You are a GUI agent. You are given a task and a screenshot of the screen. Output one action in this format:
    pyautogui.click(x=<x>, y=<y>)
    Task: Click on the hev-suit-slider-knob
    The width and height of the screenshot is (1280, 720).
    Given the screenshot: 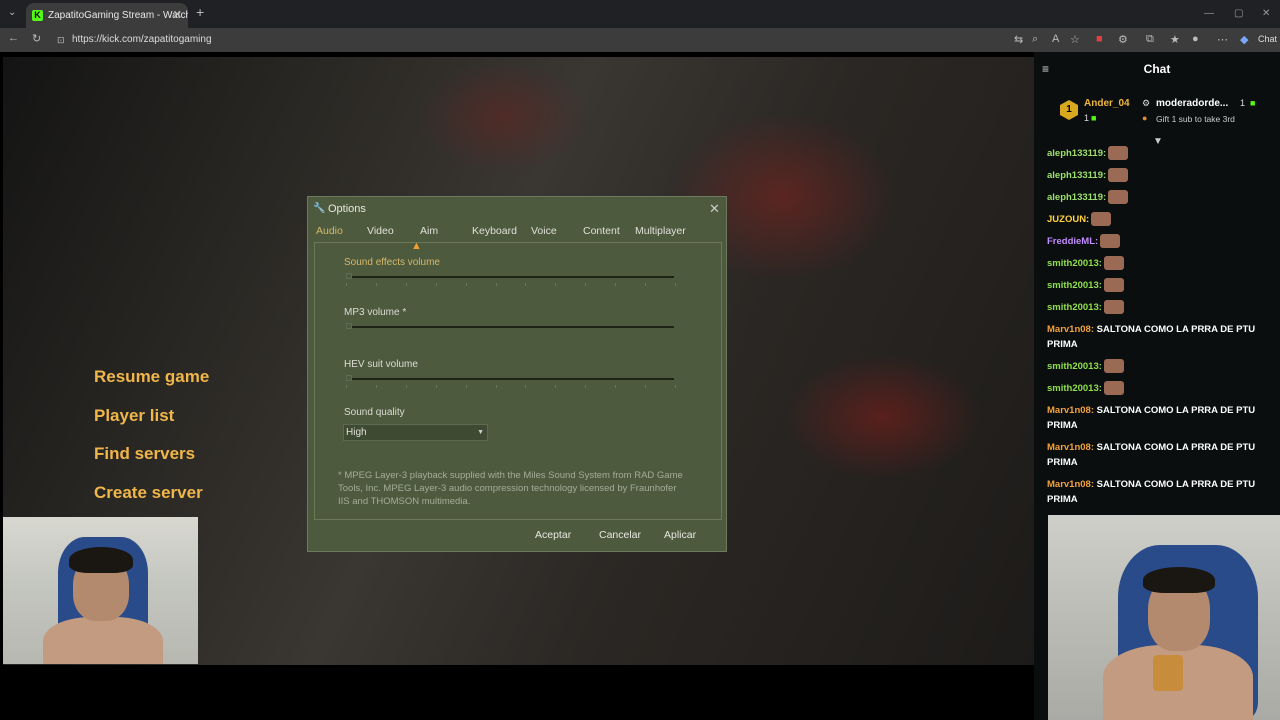 What is the action you would take?
    pyautogui.click(x=349, y=378)
    